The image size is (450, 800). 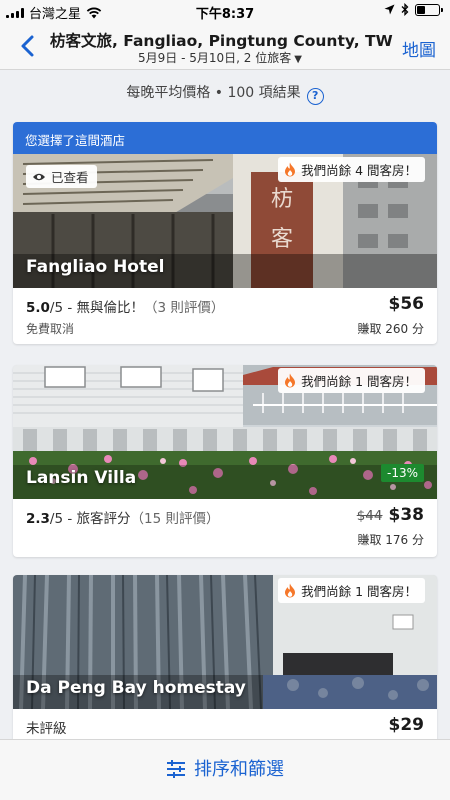 I want to click on map-button: 地圖, so click(x=419, y=48).